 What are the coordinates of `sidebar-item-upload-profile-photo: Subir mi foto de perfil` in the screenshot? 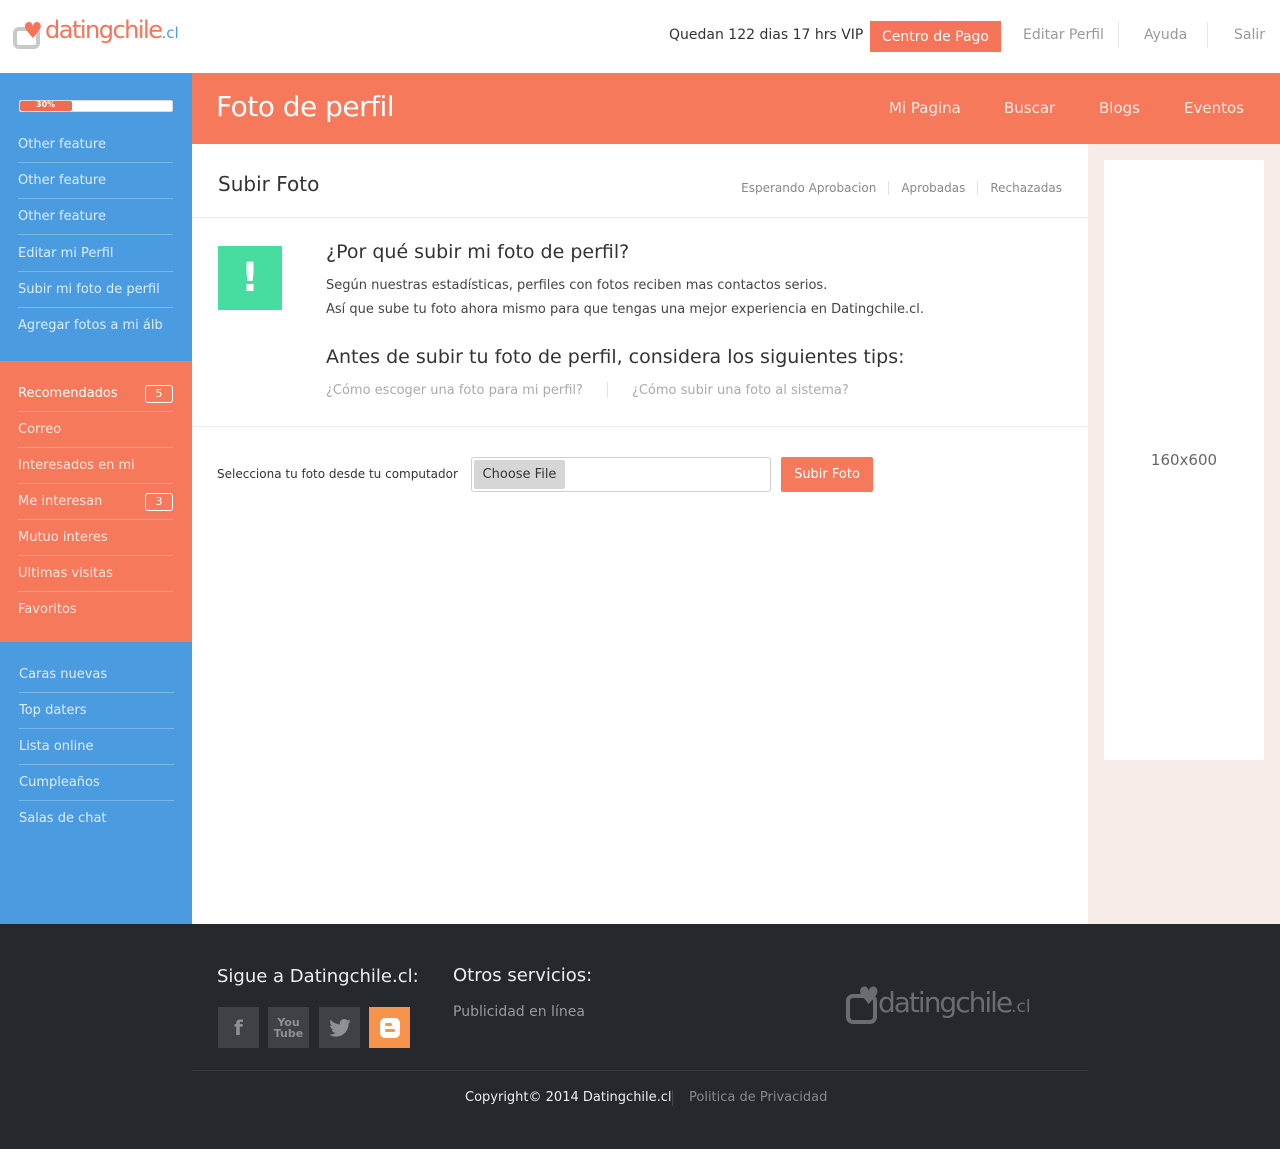 It's located at (95, 290).